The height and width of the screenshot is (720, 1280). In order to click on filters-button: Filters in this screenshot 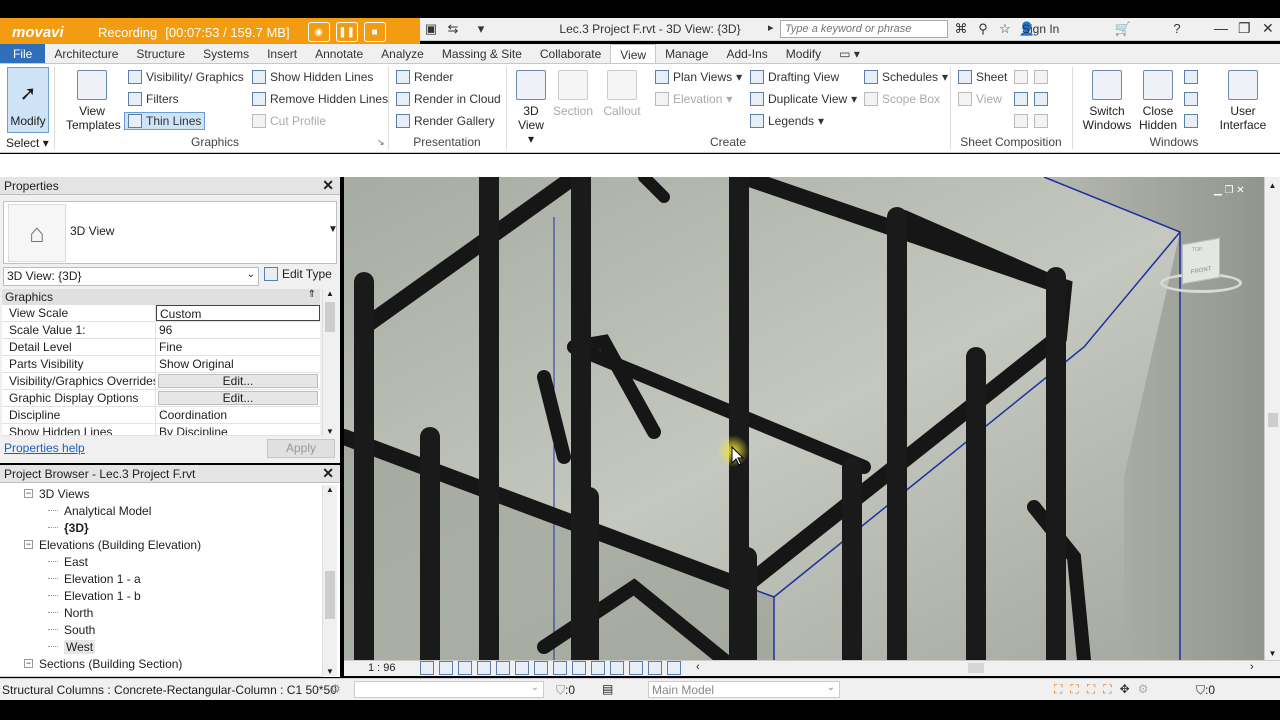, I will do `click(153, 99)`.